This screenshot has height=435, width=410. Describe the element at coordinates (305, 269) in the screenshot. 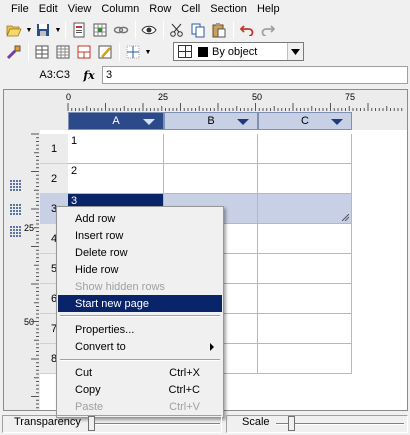

I see `cell-c5` at that location.